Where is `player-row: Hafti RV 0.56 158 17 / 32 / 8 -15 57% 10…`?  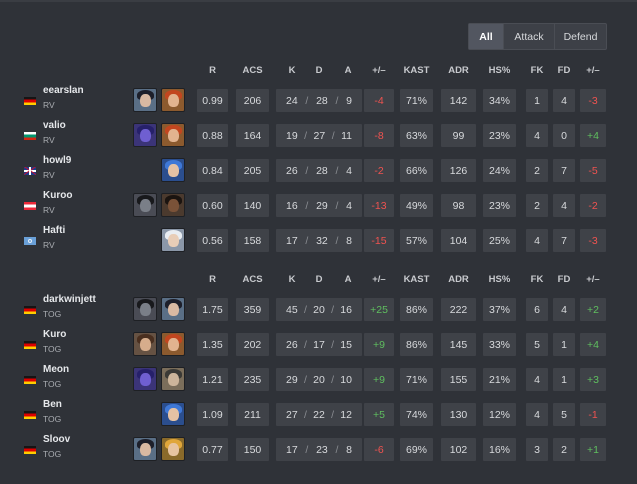
player-row: Hafti RV 0.56 158 17 / 32 / 8 -15 57% 10… is located at coordinates (318, 242).